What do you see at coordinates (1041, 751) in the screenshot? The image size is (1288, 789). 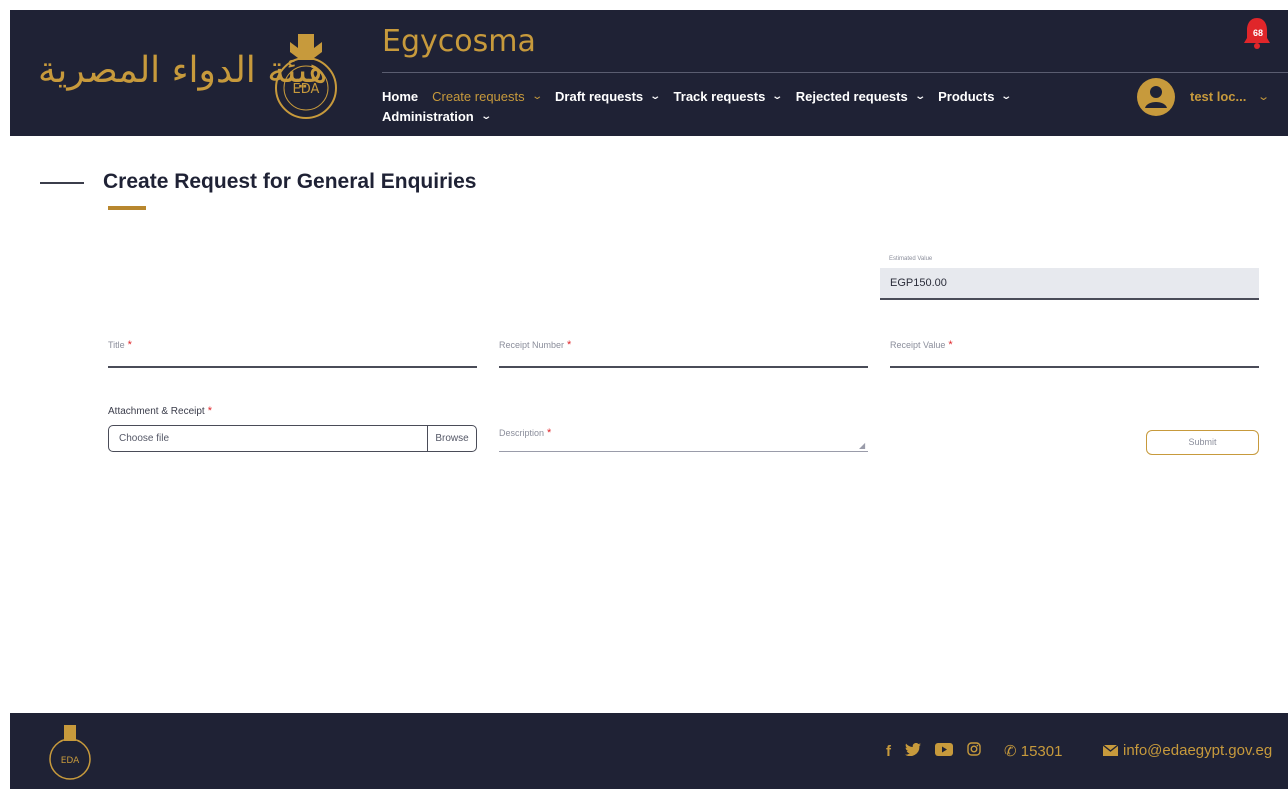 I see `phone-number: 15301` at bounding box center [1041, 751].